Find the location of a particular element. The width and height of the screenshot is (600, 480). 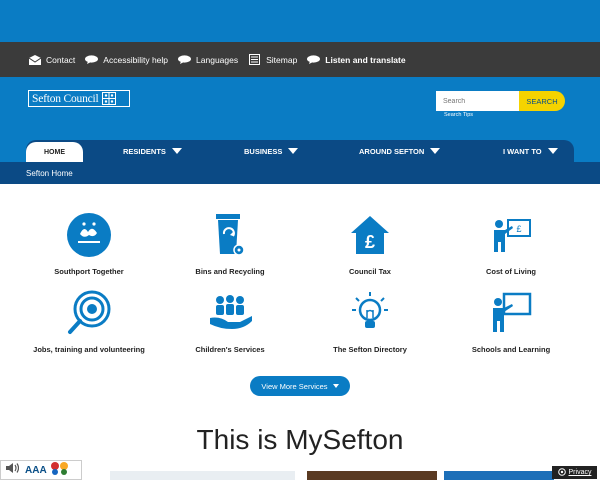

service-childrens-services: Children's Services is located at coordinates (230, 322).